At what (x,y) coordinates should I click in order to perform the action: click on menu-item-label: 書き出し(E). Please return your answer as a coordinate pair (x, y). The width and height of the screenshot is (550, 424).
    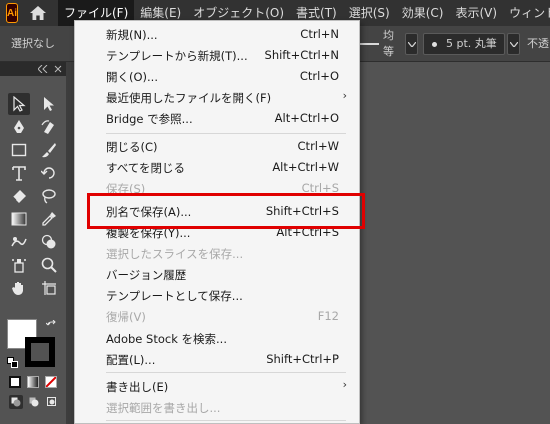
    Looking at the image, I should click on (137, 387).